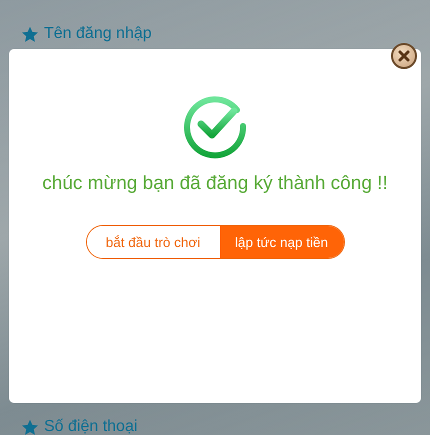  What do you see at coordinates (282, 242) in the screenshot?
I see `top-up-button: lập tức nạp tiền` at bounding box center [282, 242].